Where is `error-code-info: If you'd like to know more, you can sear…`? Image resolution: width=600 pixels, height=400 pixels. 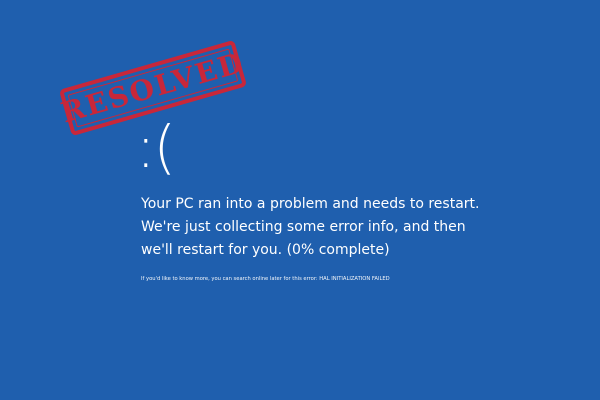 error-code-info: If you'd like to know more, you can sear… is located at coordinates (265, 279).